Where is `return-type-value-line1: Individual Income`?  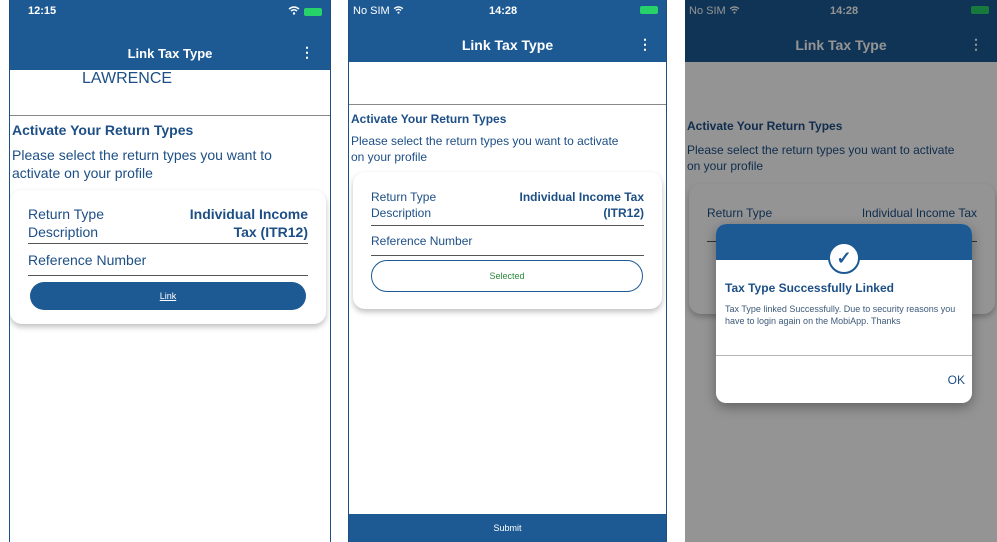
return-type-value-line1: Individual Income is located at coordinates (248, 214).